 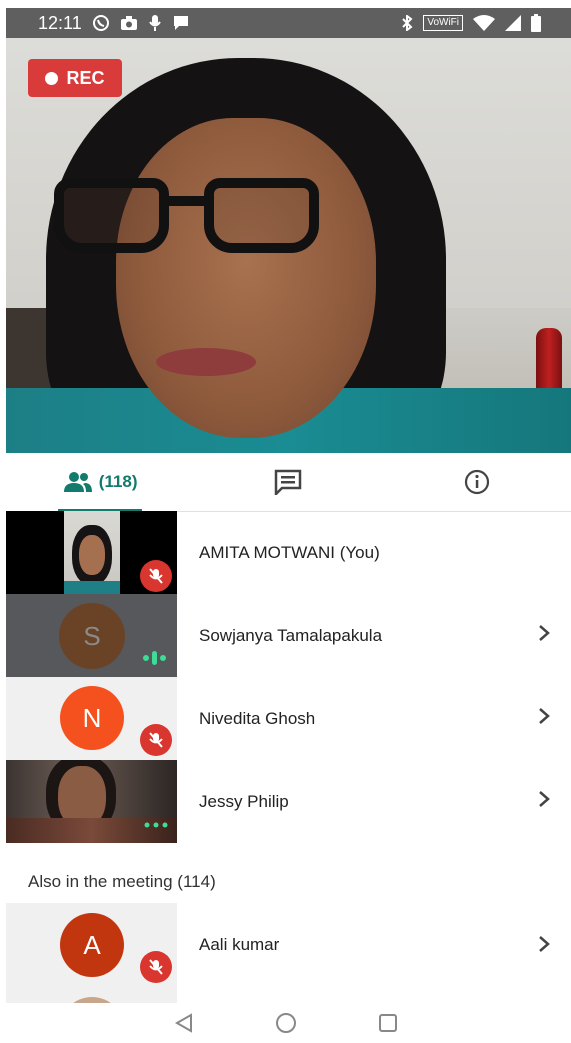 I want to click on participant-name: Jessy Philip, so click(x=244, y=801).